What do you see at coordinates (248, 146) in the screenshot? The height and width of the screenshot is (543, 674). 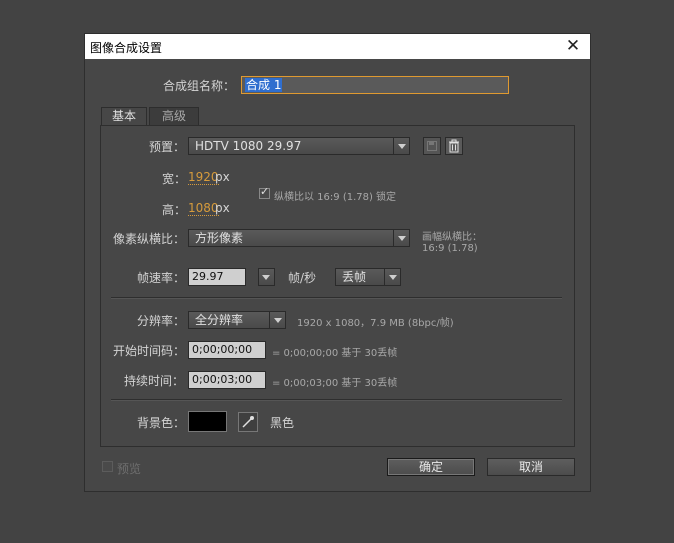 I see `preset-value: HDTV 1080 29.97` at bounding box center [248, 146].